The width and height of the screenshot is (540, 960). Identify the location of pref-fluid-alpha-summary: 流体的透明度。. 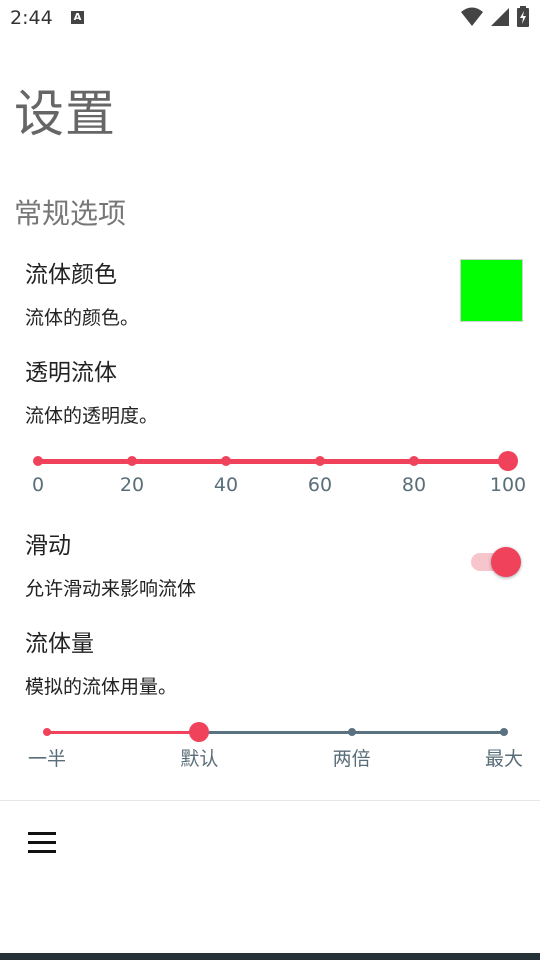
(92, 416).